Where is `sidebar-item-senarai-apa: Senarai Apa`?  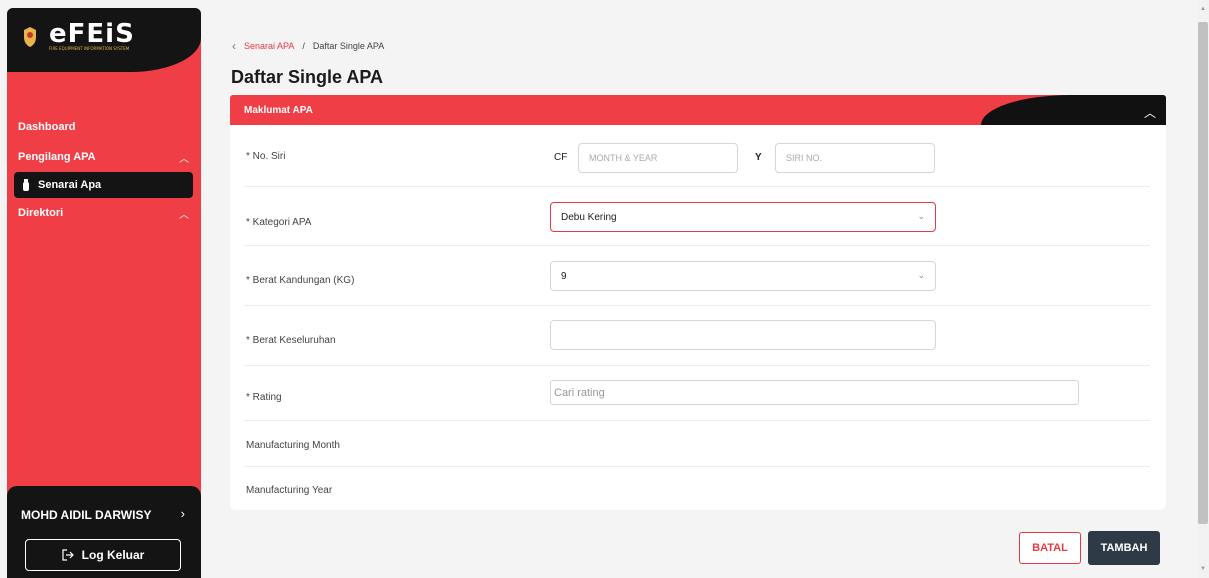
sidebar-item-senarai-apa: Senarai Apa is located at coordinates (103, 185).